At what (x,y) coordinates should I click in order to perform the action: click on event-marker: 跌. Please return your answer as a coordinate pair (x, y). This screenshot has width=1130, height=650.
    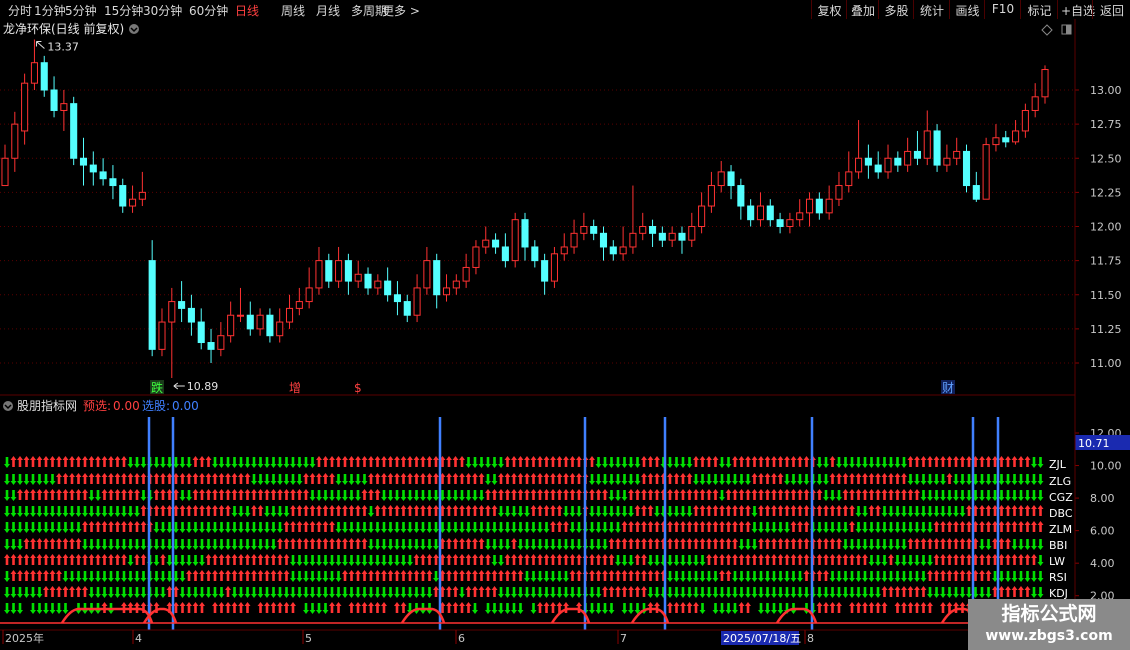
    Looking at the image, I should click on (157, 387).